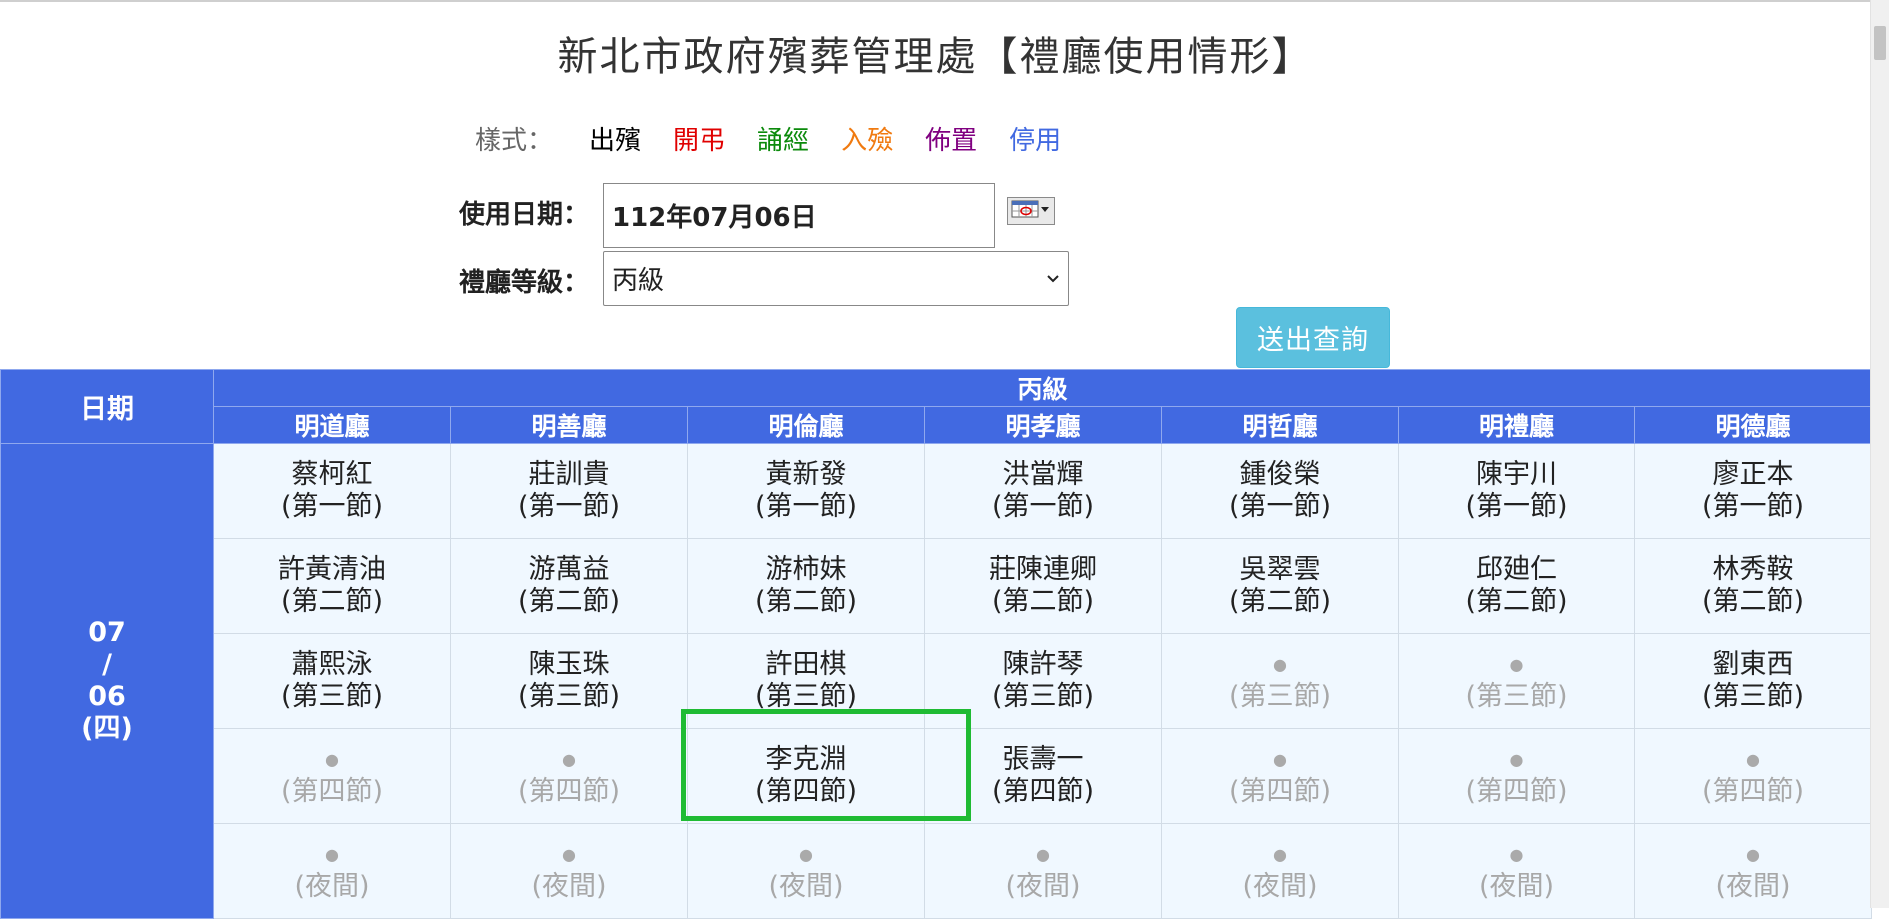  I want to click on legend-item-chubin: 出殯, so click(615, 141).